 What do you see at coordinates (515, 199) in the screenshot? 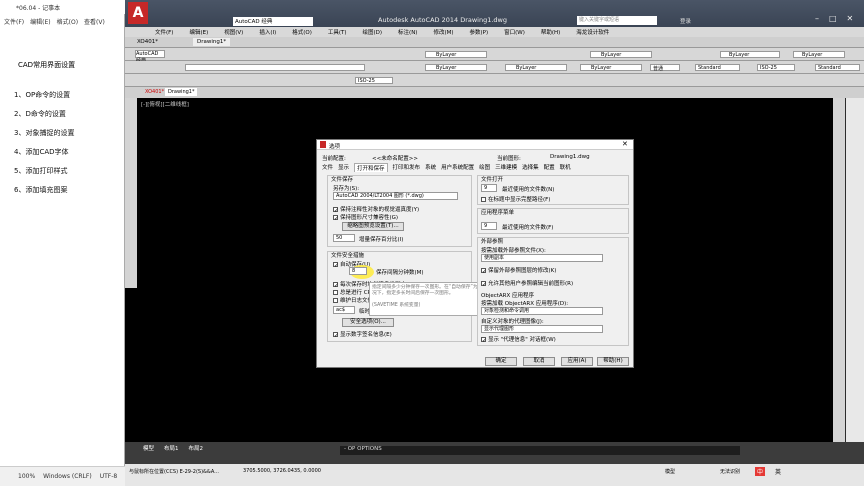
I see `fullpath-checkbox: 在标题中显示完整路径(F)` at bounding box center [515, 199].